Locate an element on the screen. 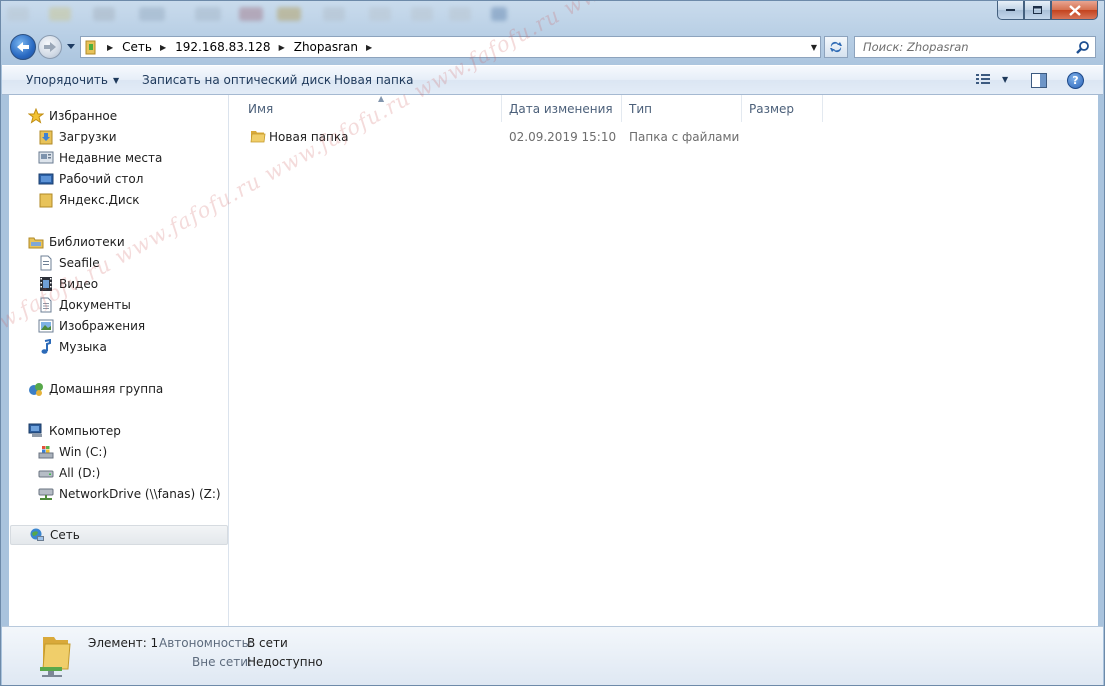  video-icon is located at coordinates (46, 284).